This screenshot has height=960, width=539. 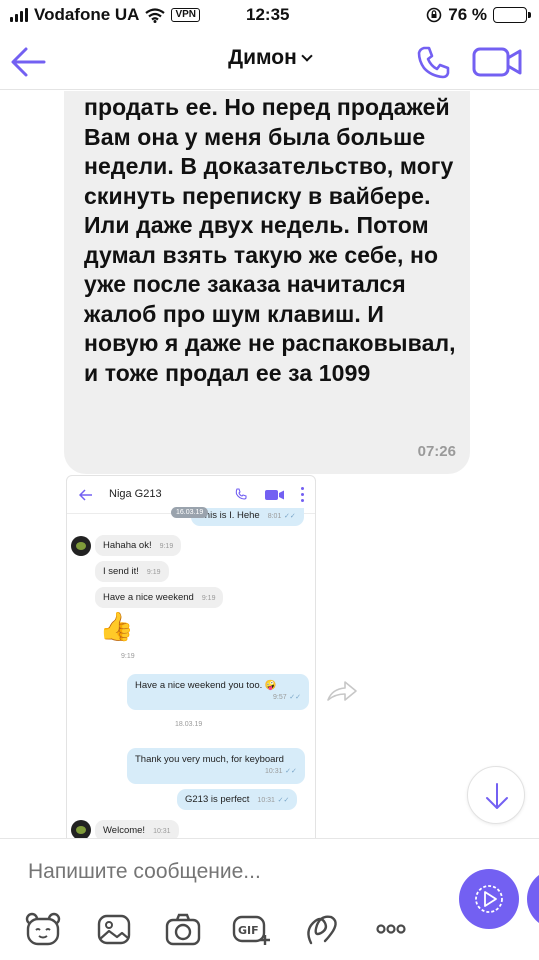 I want to click on chat-title-text: Димон, so click(x=262, y=57).